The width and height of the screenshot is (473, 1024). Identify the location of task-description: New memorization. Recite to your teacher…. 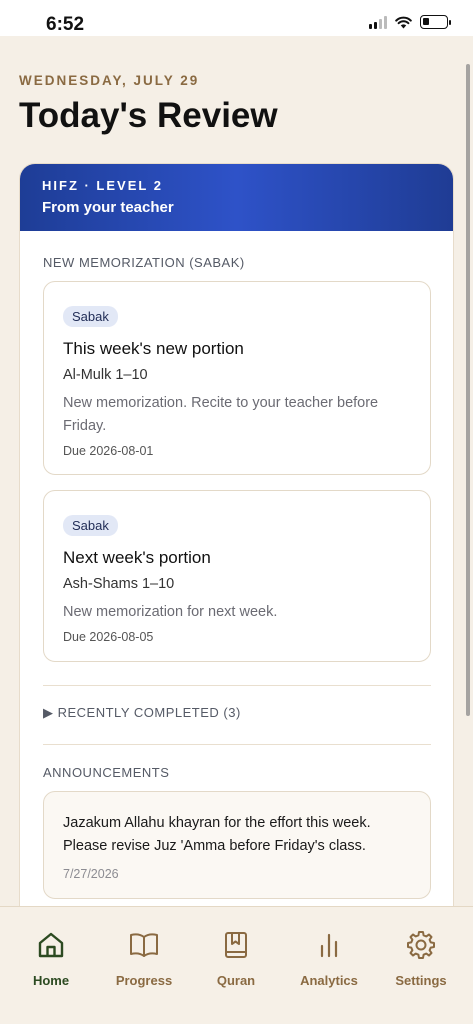
(221, 414).